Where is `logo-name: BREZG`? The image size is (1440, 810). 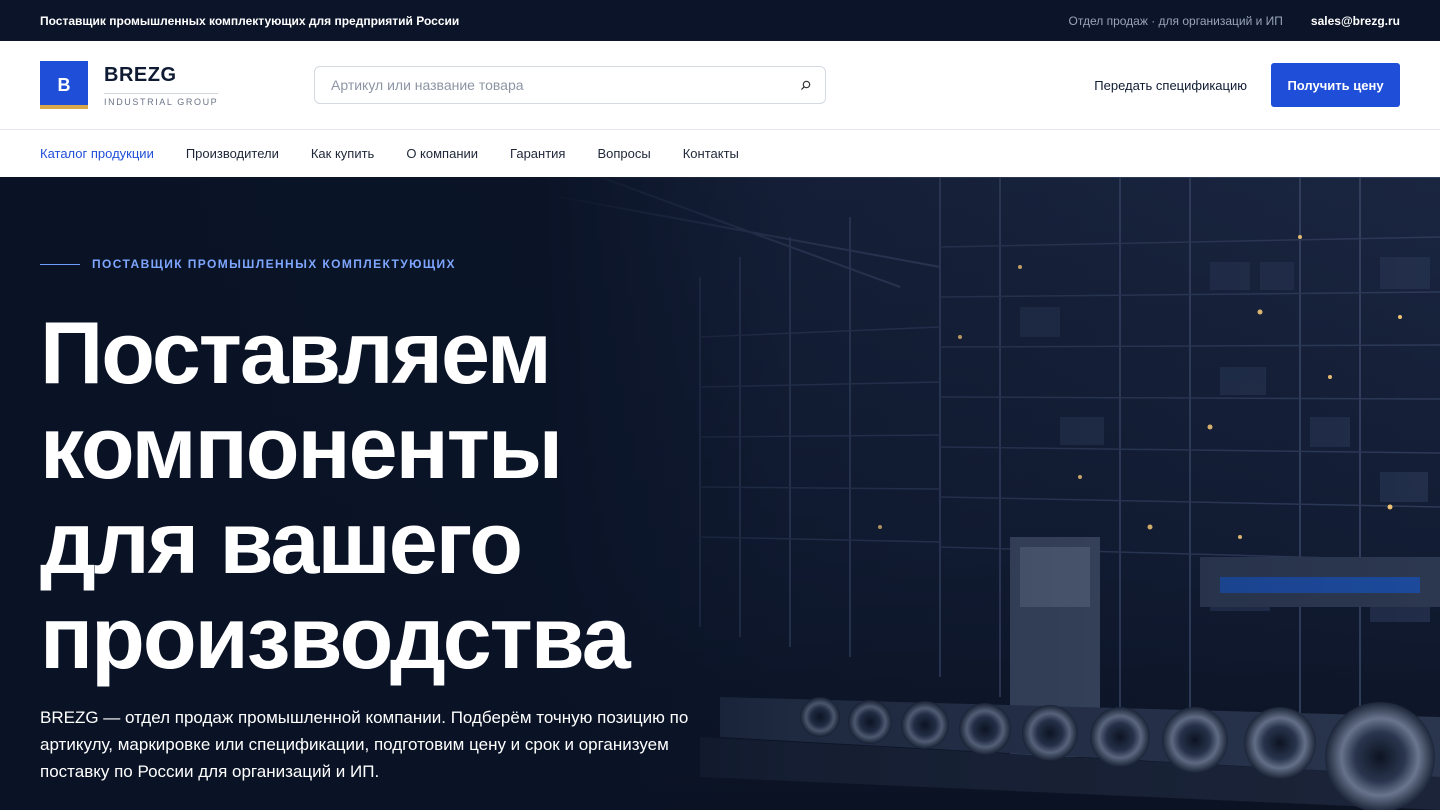
logo-name: BREZG is located at coordinates (140, 74).